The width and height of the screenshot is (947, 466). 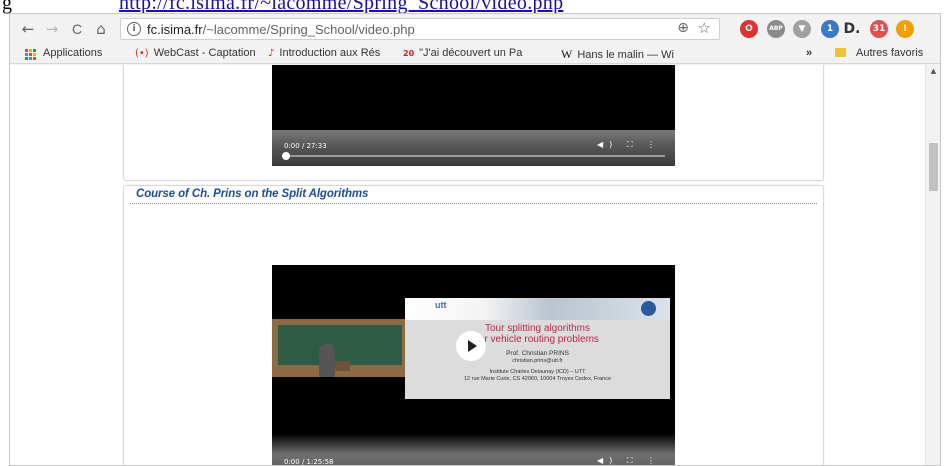 I want to click on video-icons-1: ◀) ⛶ ⋮, so click(x=629, y=145).